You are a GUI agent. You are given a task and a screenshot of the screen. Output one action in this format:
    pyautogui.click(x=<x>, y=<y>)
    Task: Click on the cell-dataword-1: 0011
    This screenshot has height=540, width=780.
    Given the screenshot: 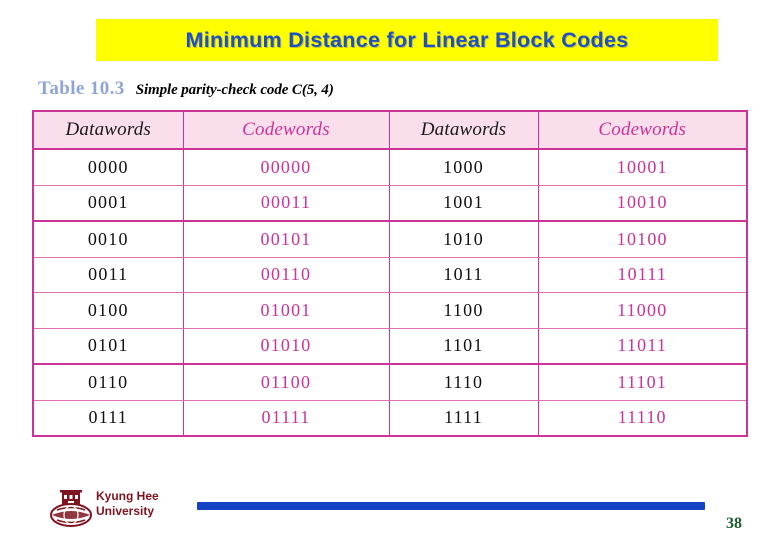 What is the action you would take?
    pyautogui.click(x=108, y=274)
    